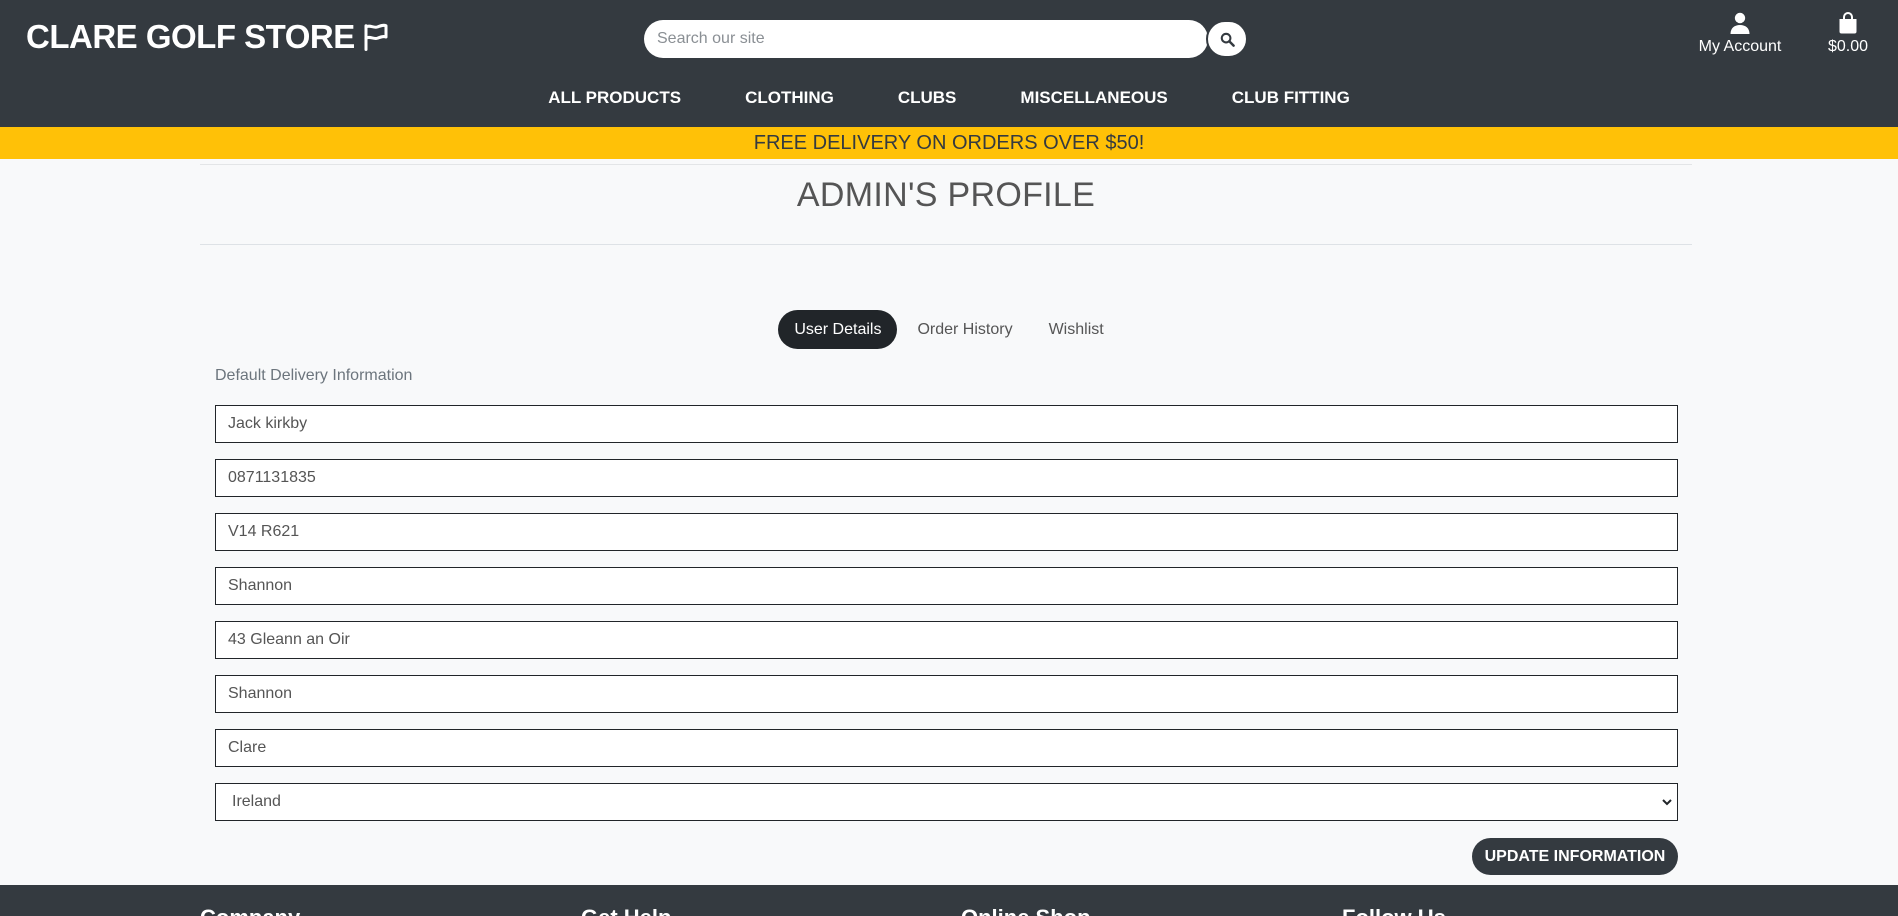  I want to click on my-account-link: My Account, so click(1740, 34).